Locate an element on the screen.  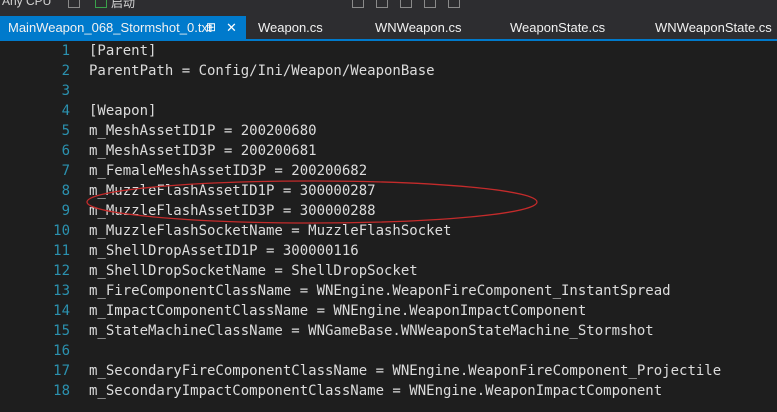
line-number: 14 is located at coordinates (61, 311).